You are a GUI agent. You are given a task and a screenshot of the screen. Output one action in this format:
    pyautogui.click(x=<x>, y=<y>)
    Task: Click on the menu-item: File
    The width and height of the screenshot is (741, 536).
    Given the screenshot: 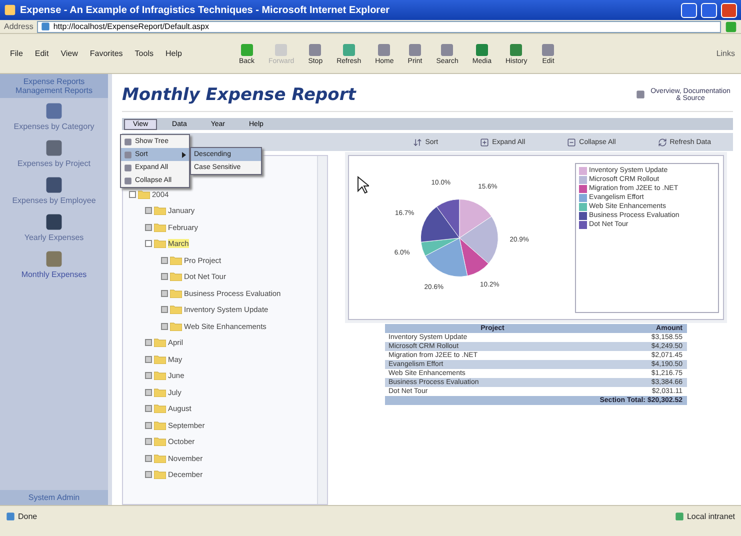 What is the action you would take?
    pyautogui.click(x=16, y=53)
    